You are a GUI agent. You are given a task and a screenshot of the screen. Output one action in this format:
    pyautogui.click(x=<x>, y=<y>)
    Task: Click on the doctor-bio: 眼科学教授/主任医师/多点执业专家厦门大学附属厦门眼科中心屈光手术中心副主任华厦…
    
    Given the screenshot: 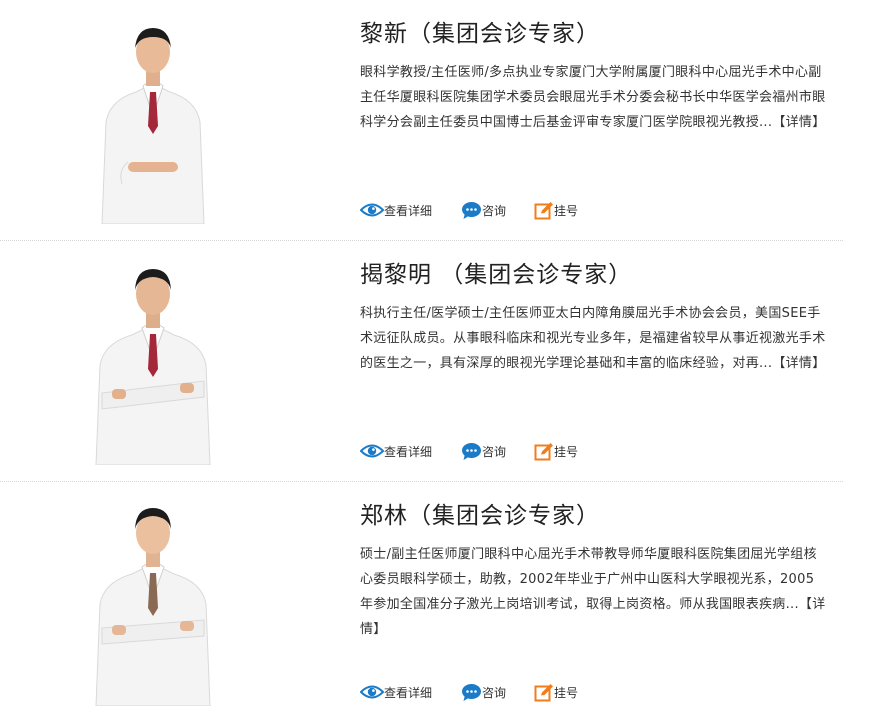 What is the action you would take?
    pyautogui.click(x=593, y=97)
    